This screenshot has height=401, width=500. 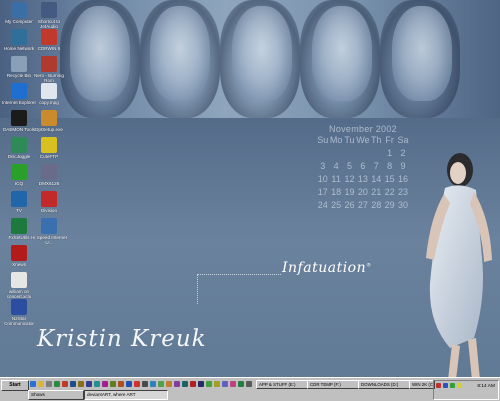 What do you see at coordinates (49, 156) in the screenshot?
I see `desktop-icon-label: CuteFTP` at bounding box center [49, 156].